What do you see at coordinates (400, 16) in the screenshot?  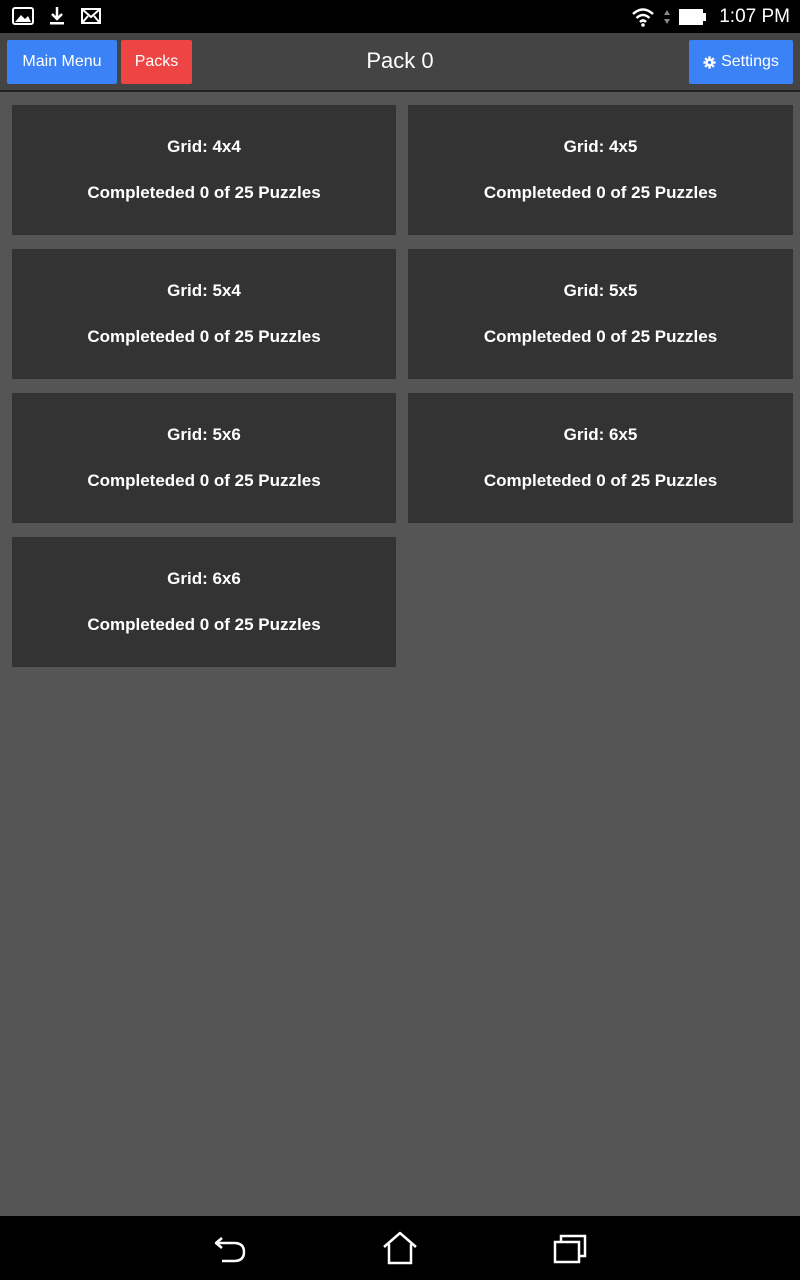 I see `status-bar: 1:07 PM` at bounding box center [400, 16].